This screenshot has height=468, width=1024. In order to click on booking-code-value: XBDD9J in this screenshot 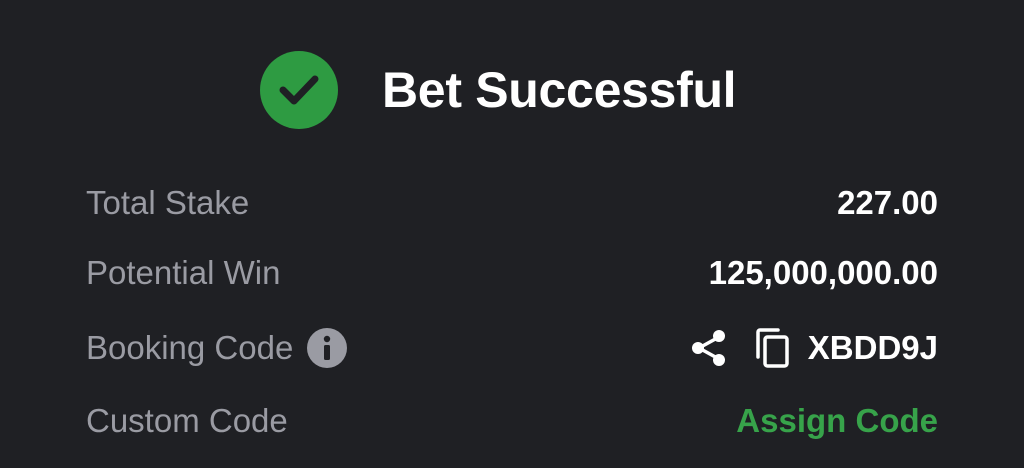, I will do `click(872, 347)`.